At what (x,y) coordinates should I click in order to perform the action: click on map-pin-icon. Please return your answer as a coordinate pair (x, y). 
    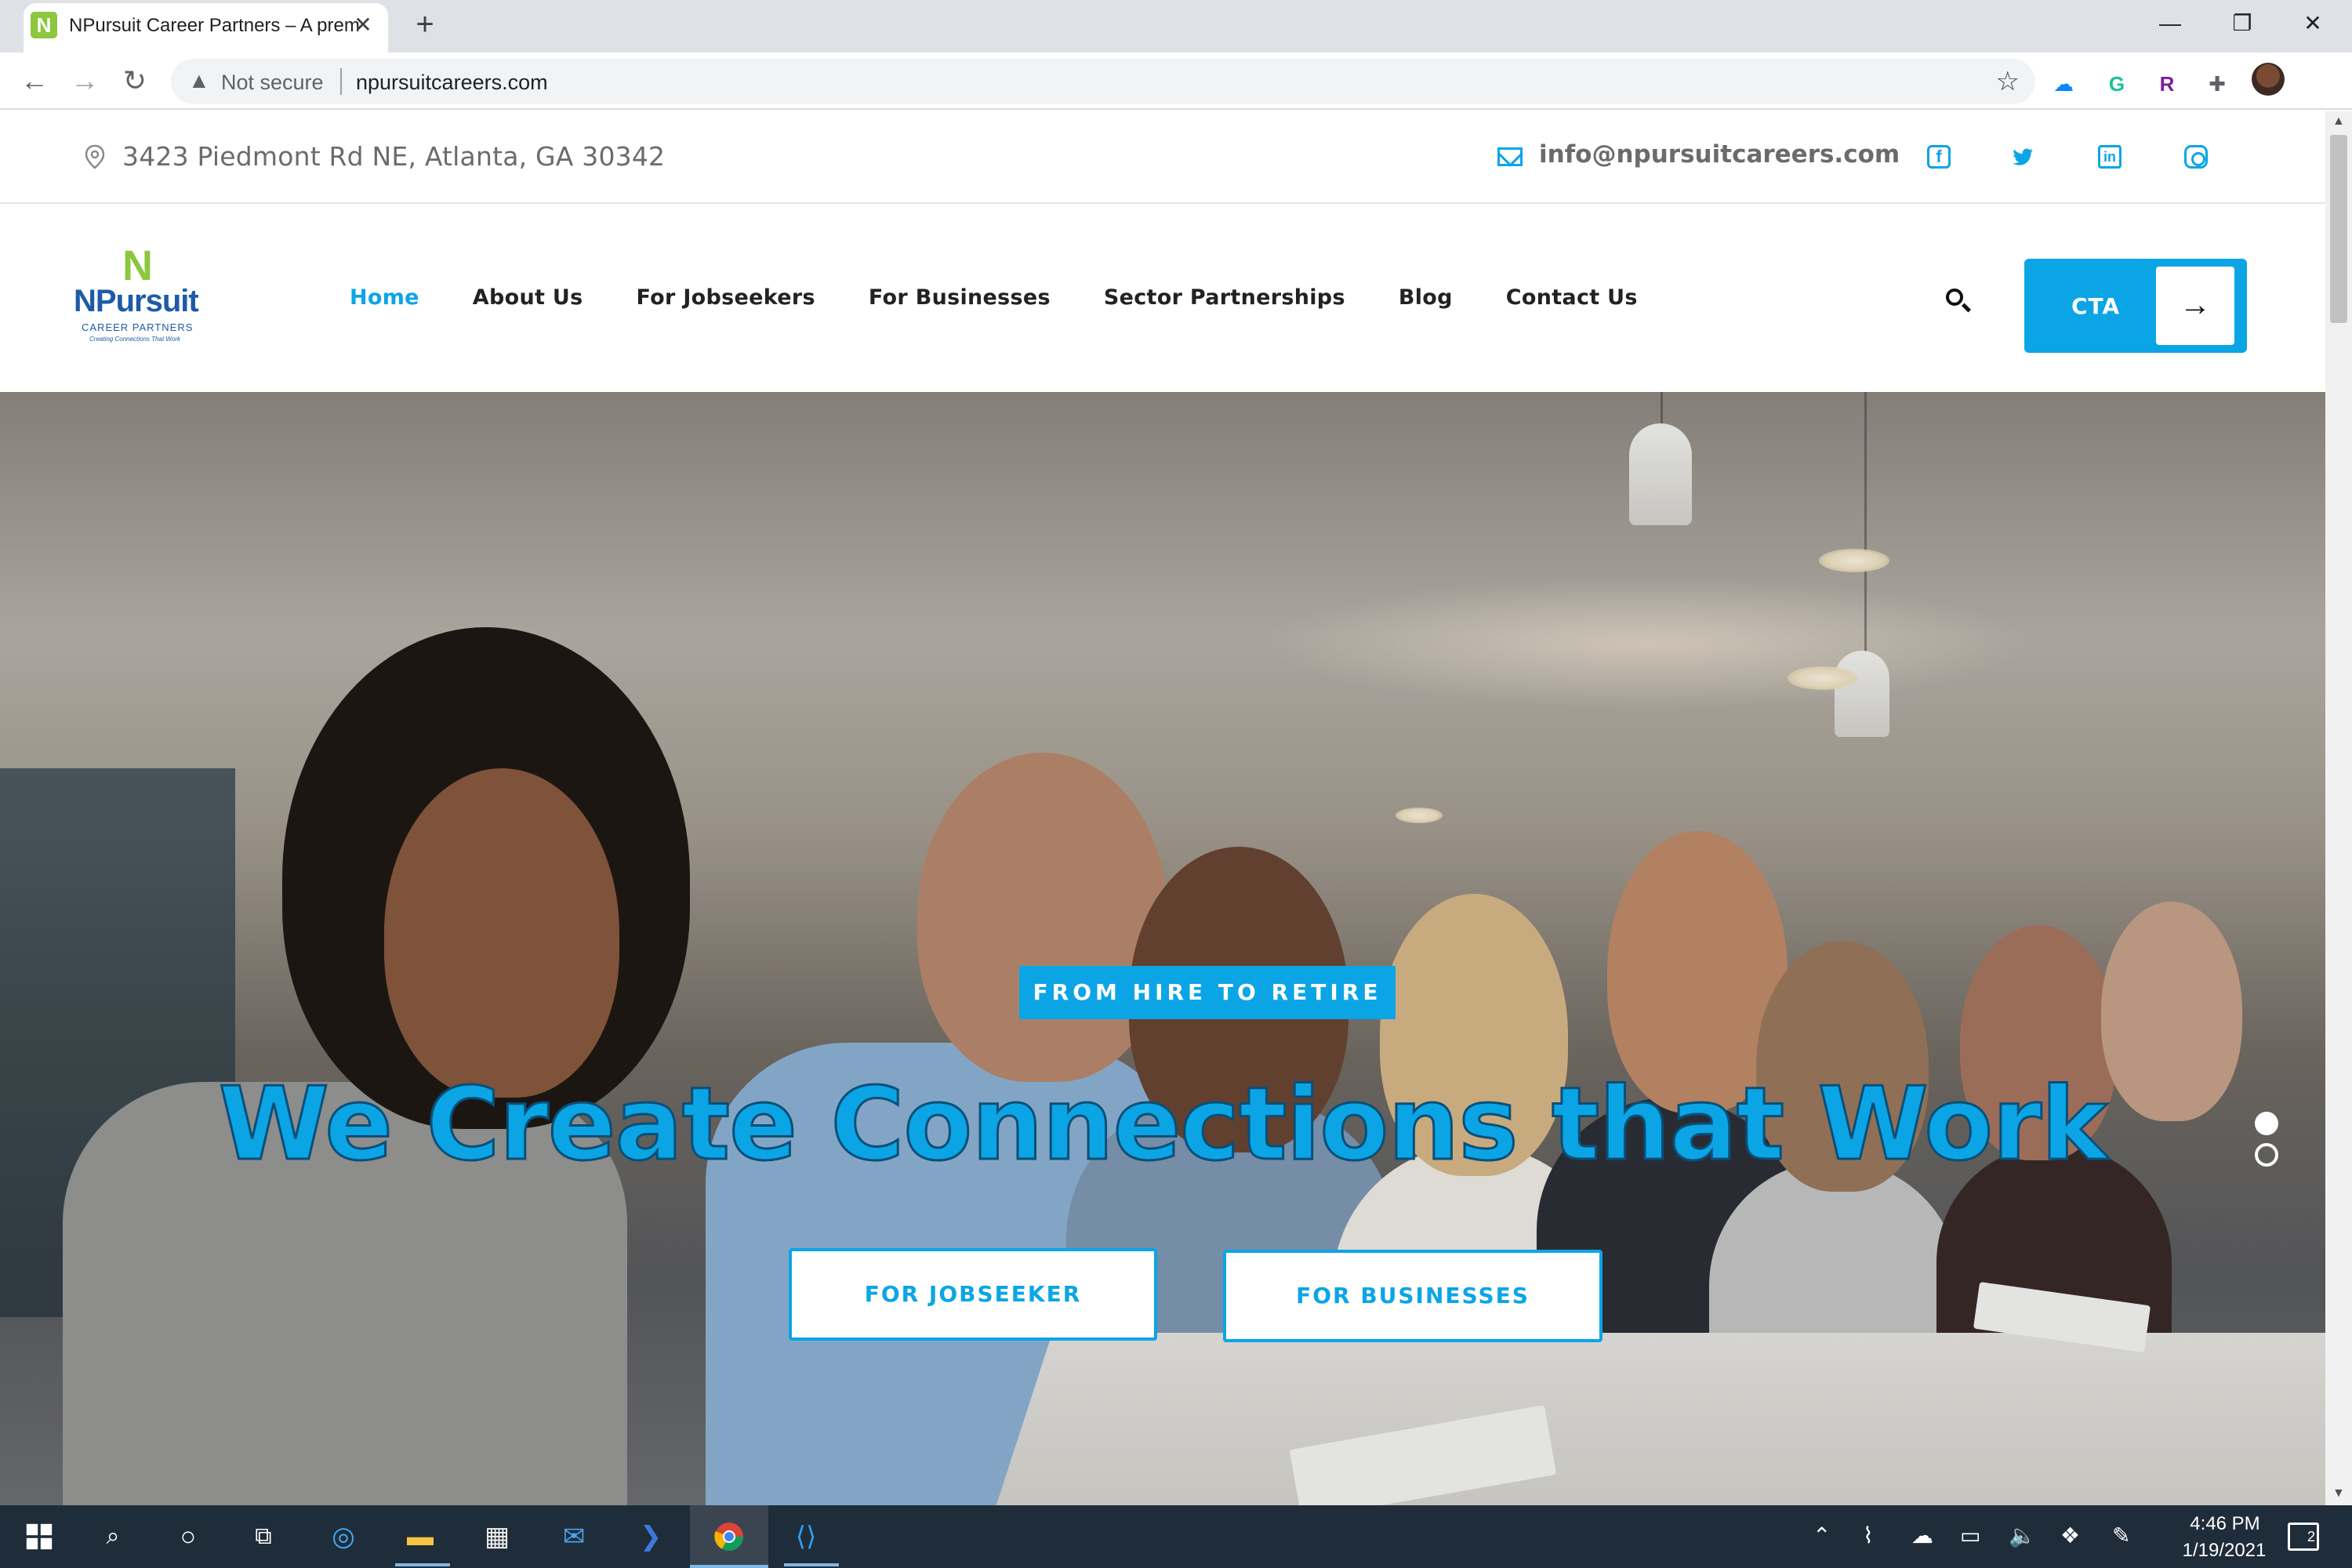
    Looking at the image, I should click on (95, 156).